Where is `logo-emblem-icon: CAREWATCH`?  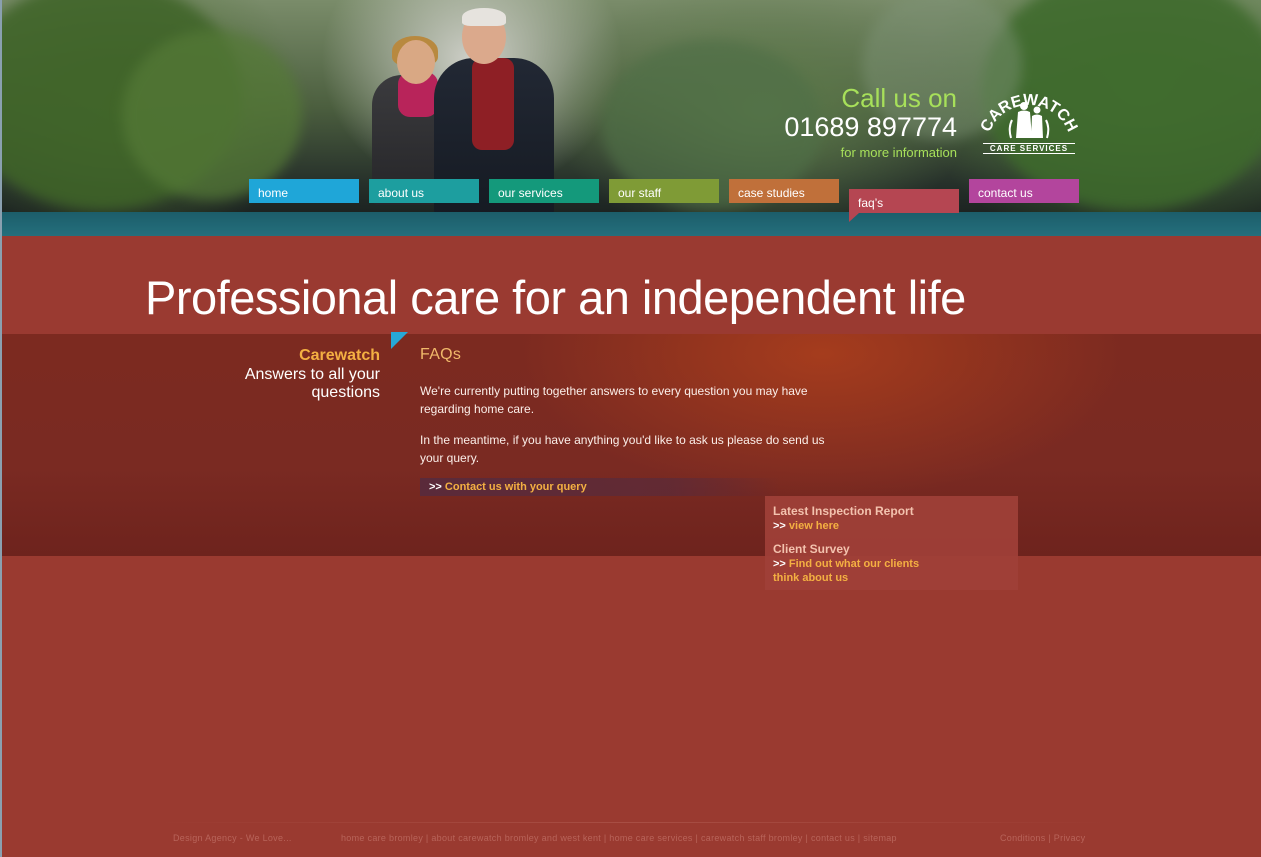
logo-emblem-icon: CAREWATCH is located at coordinates (1029, 115).